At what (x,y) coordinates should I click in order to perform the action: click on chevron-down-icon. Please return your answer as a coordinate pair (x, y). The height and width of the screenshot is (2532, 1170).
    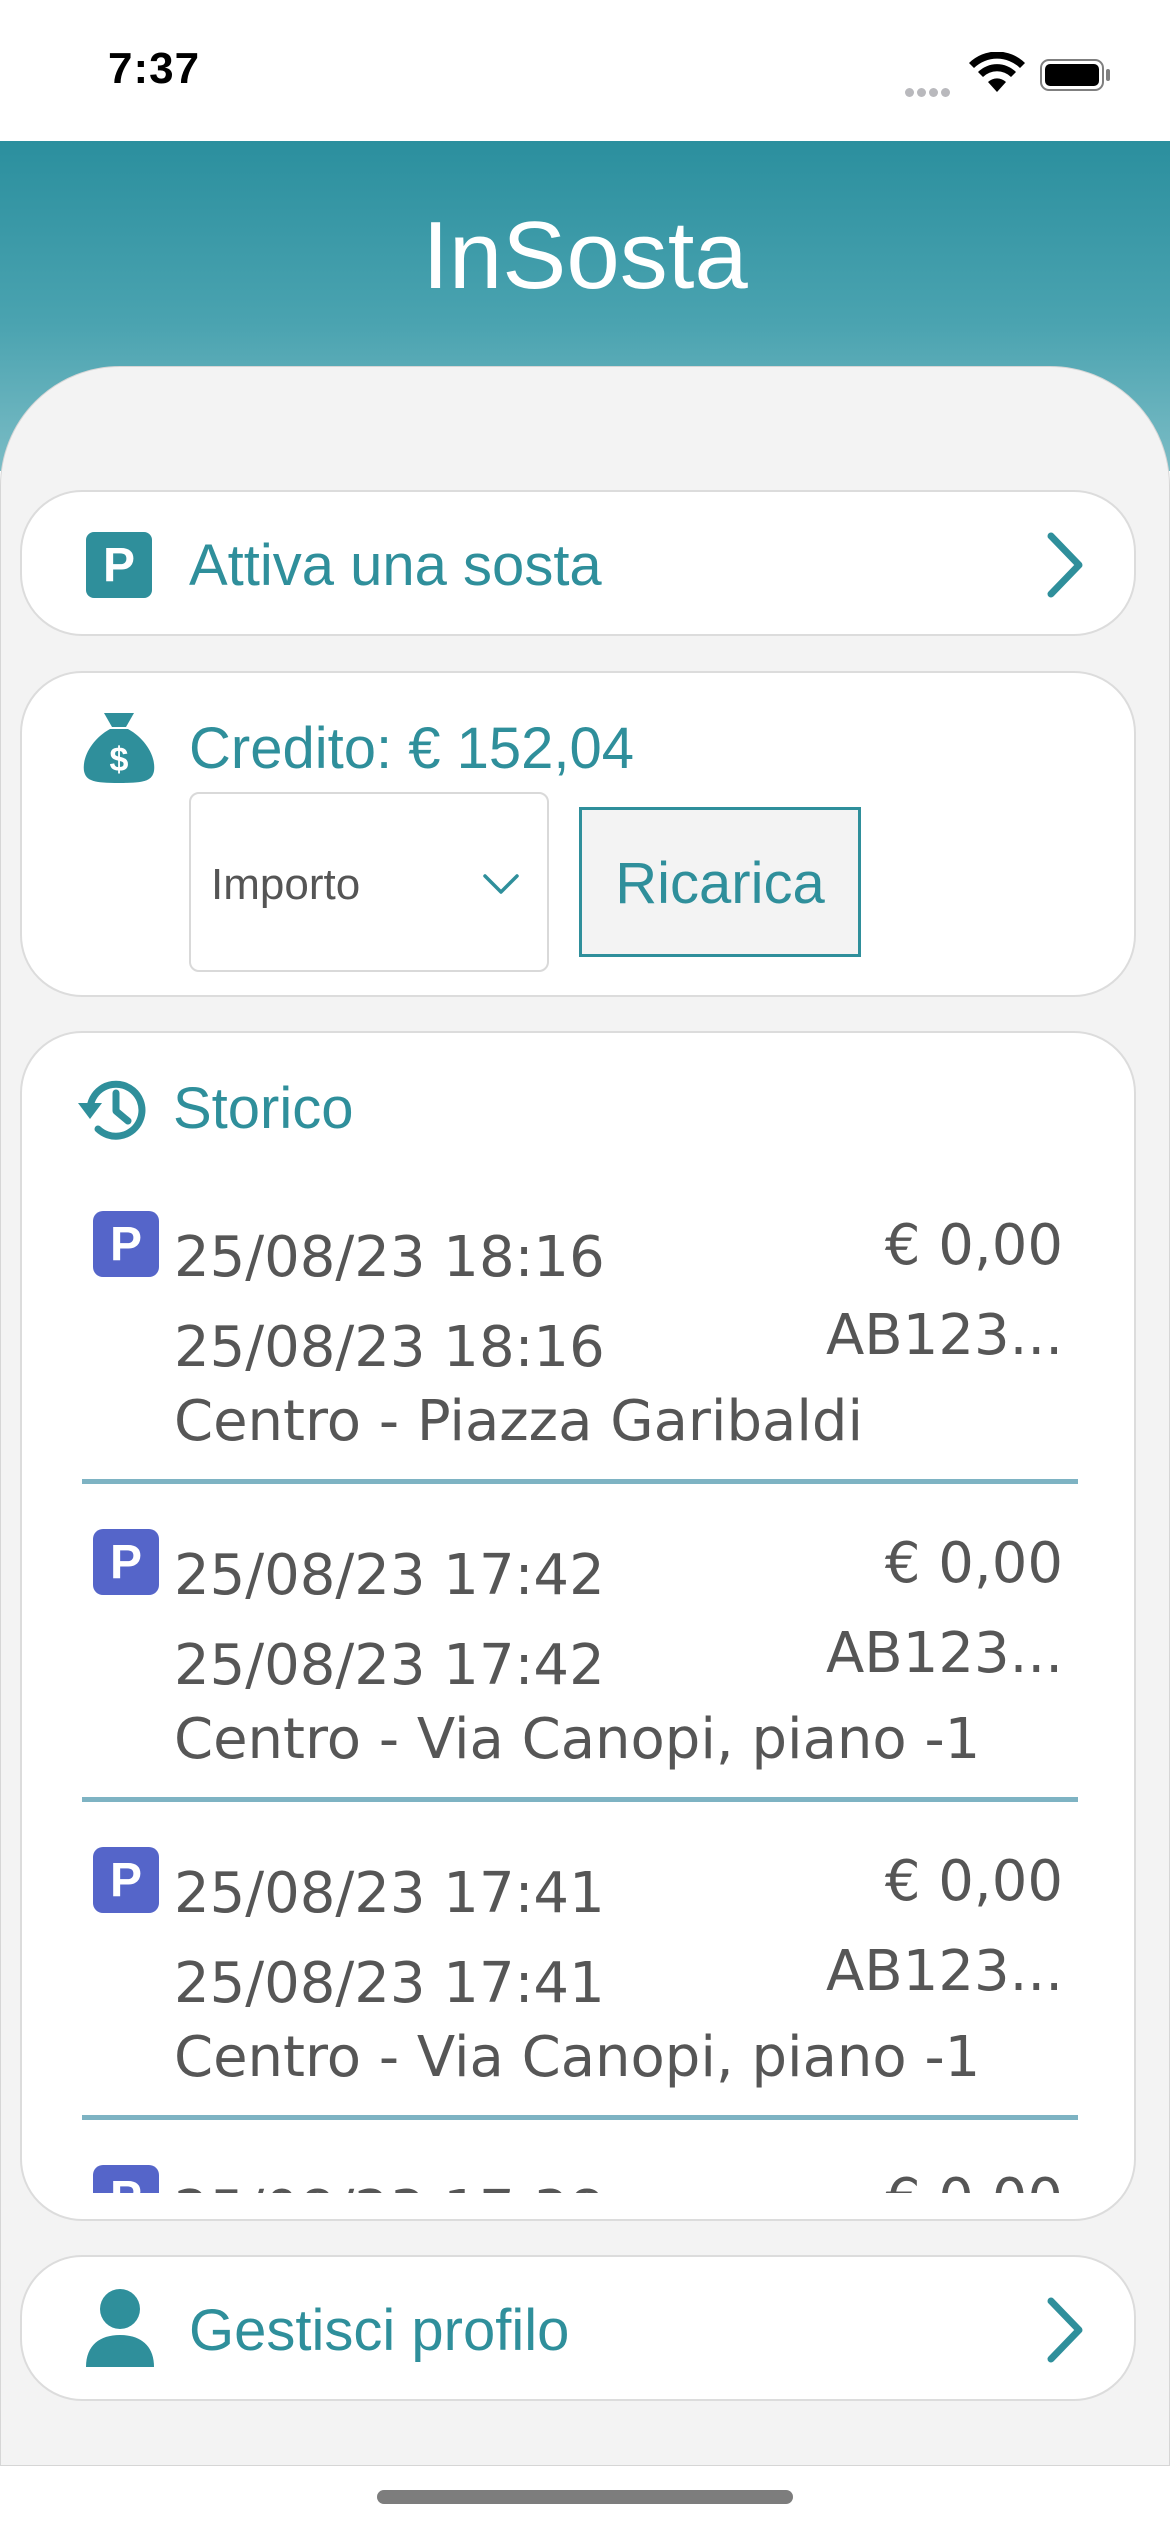
    Looking at the image, I should click on (501, 884).